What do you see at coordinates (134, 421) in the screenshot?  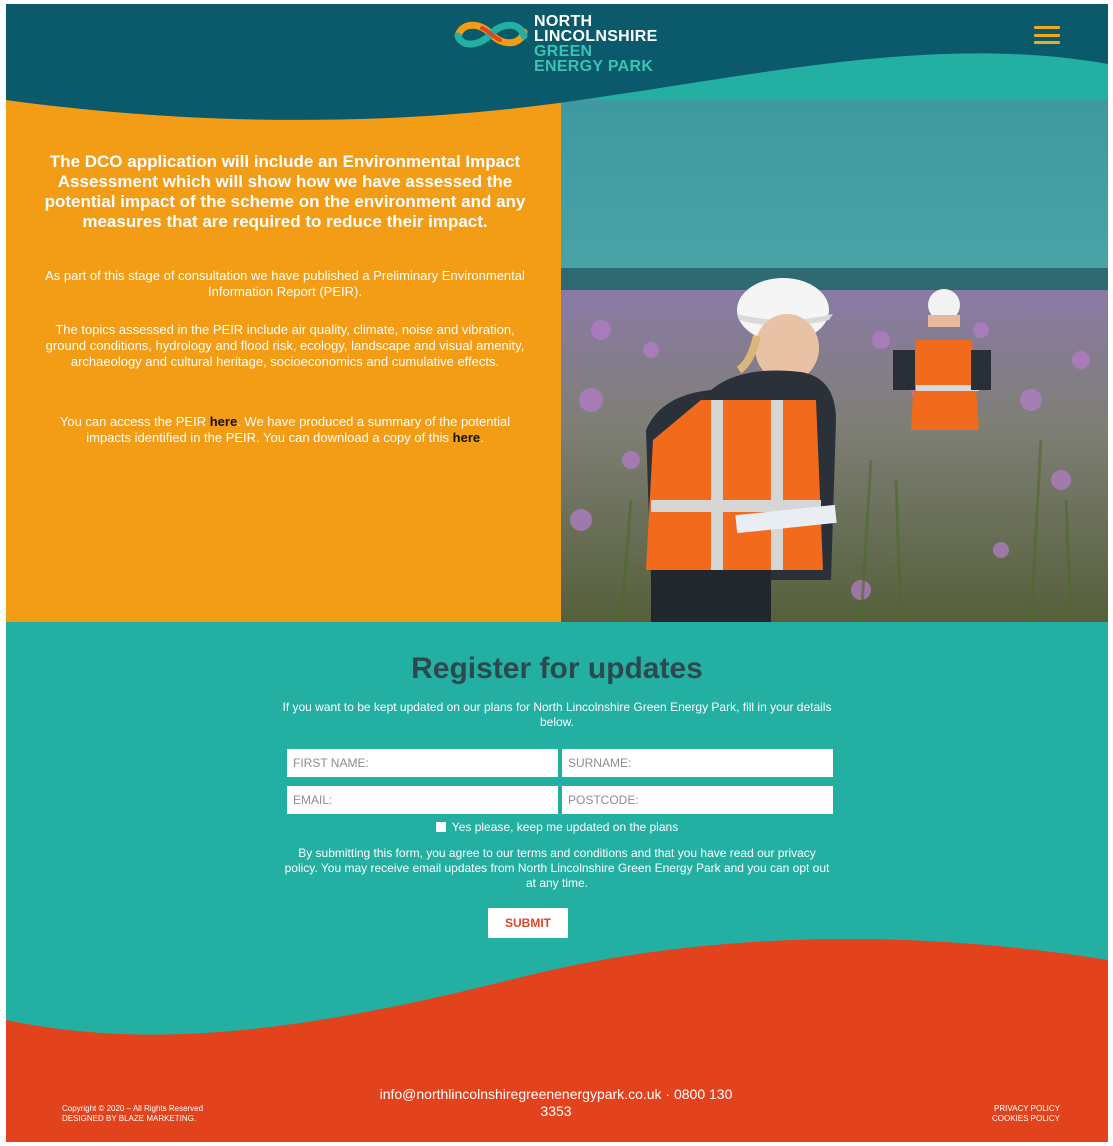 I see `access-text-a: You can access the PEIR` at bounding box center [134, 421].